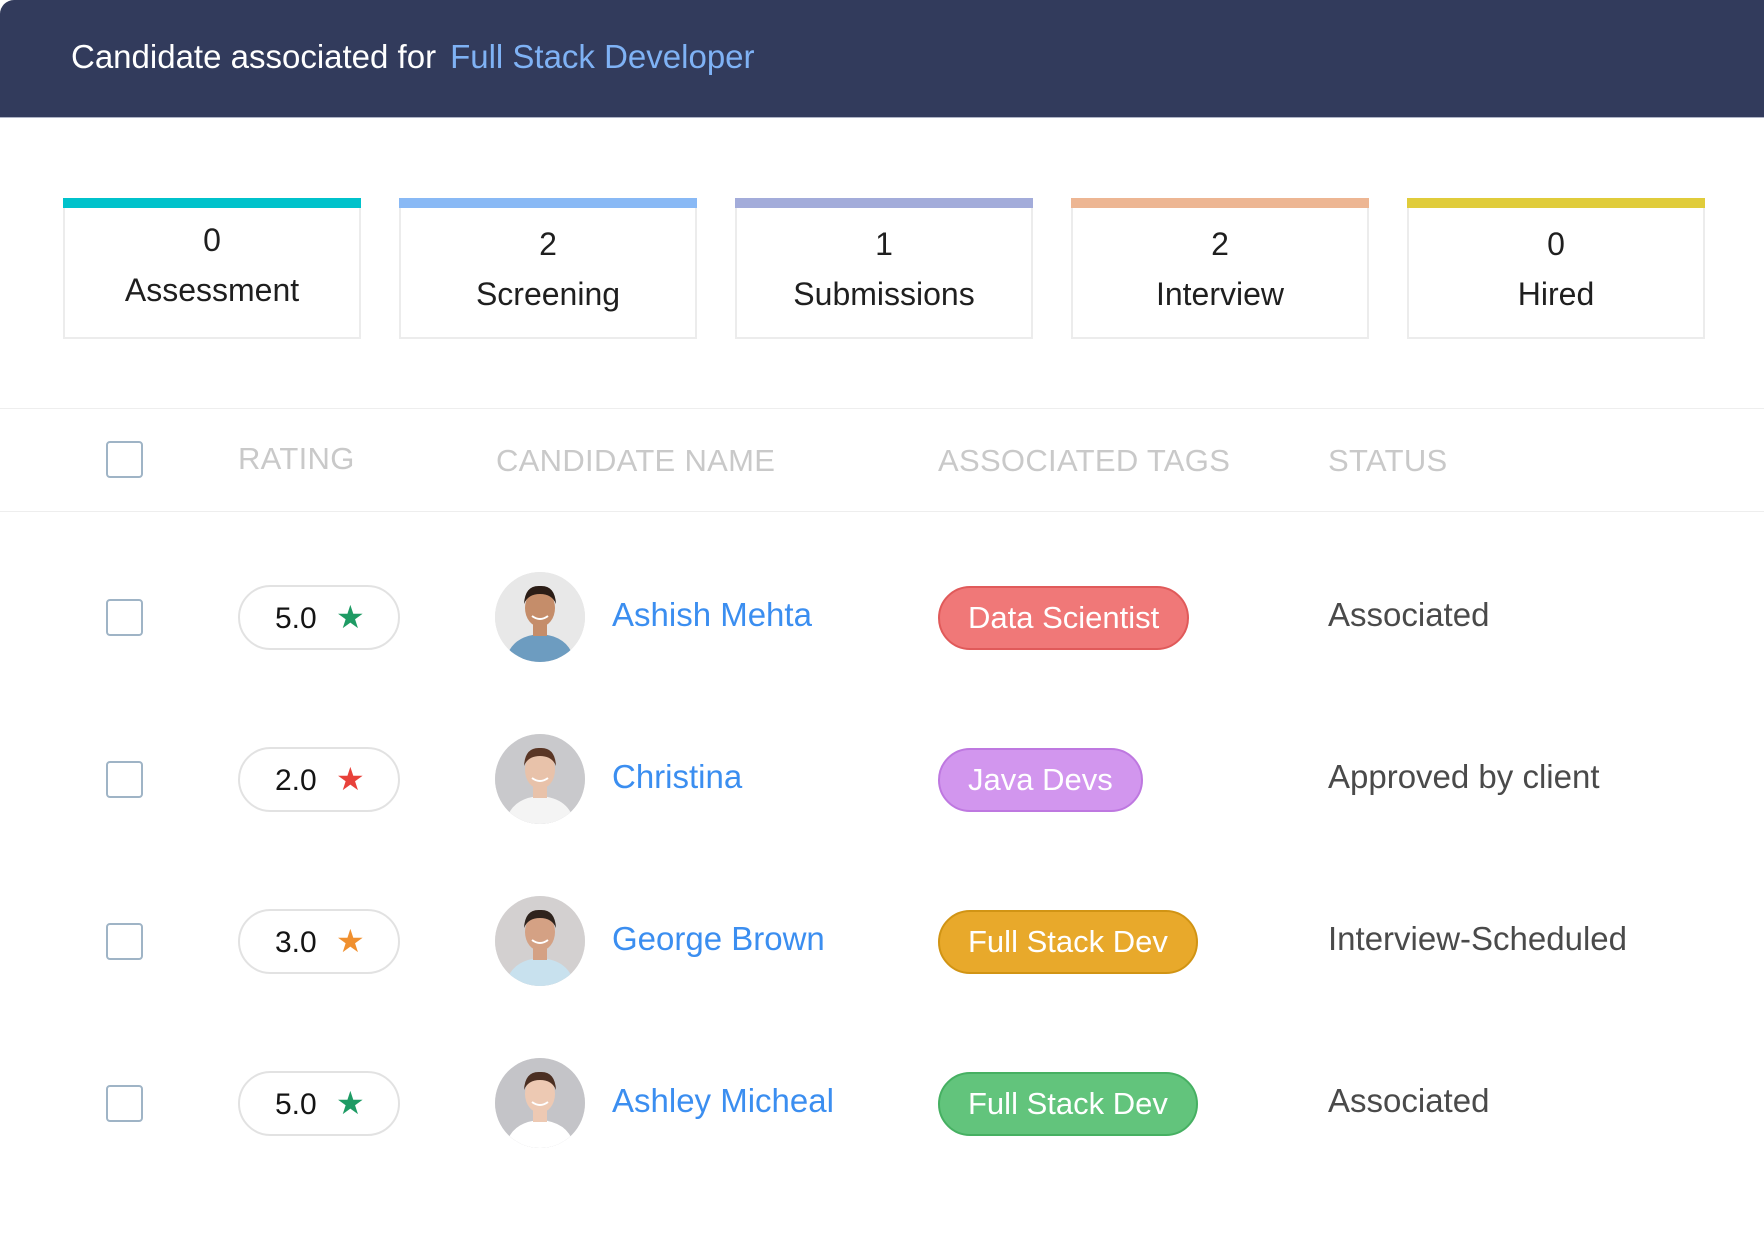  What do you see at coordinates (296, 942) in the screenshot?
I see `rating-value: 3.0` at bounding box center [296, 942].